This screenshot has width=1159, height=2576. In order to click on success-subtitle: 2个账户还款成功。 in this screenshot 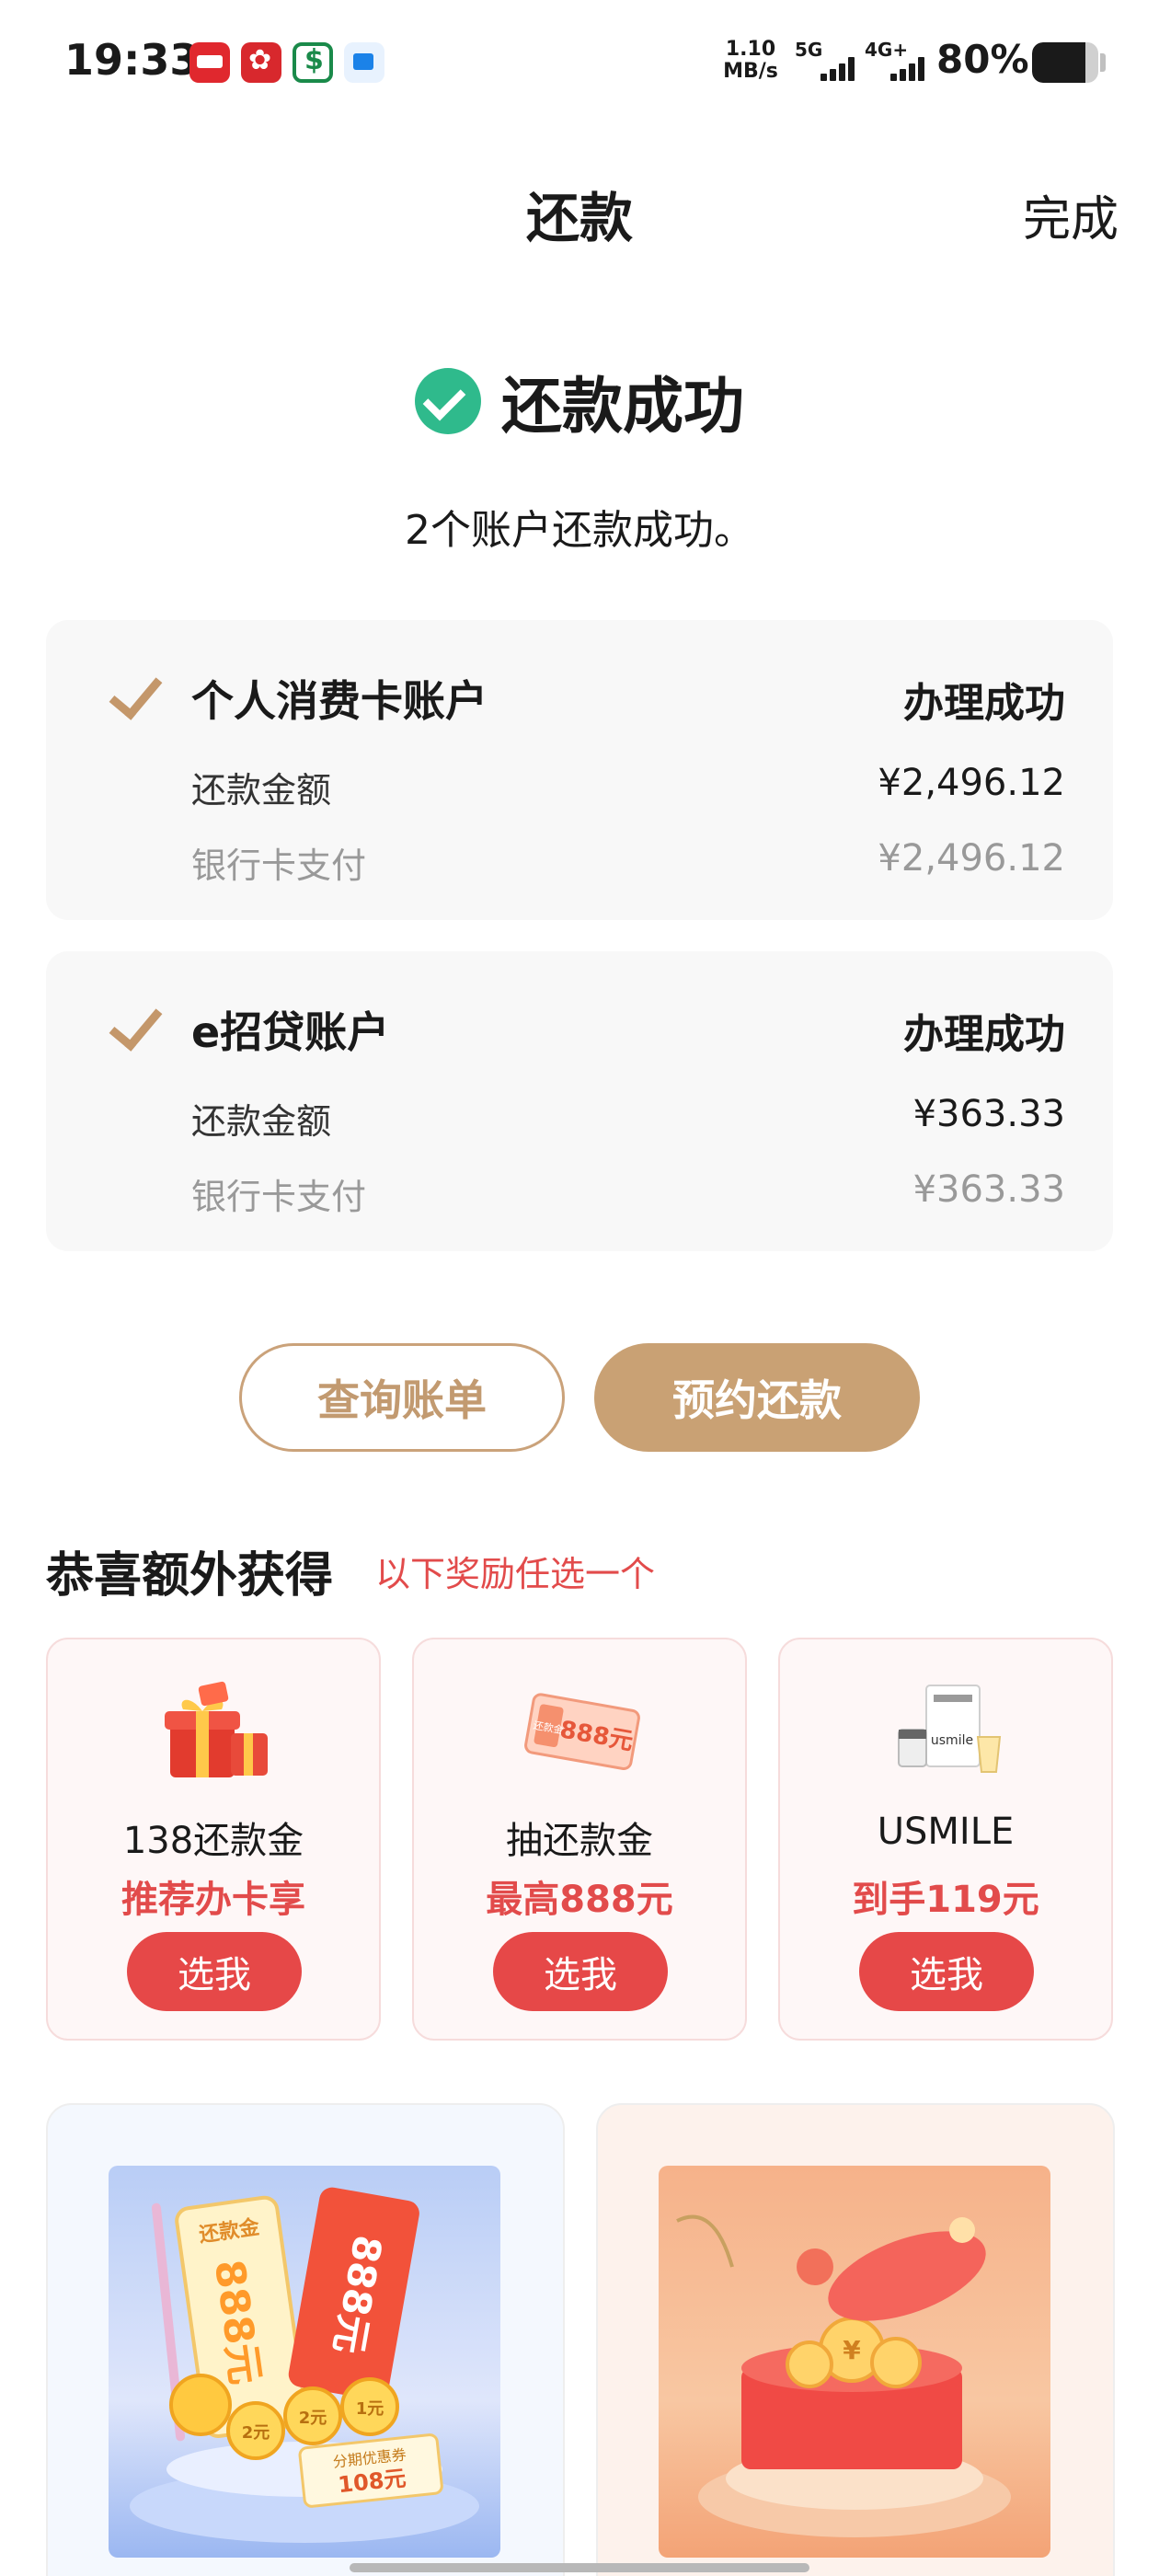, I will do `click(579, 530)`.